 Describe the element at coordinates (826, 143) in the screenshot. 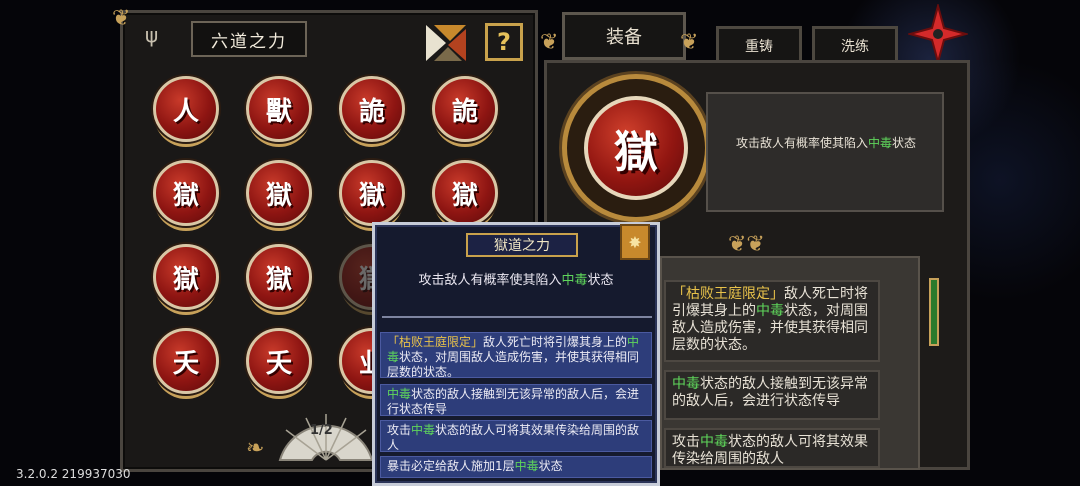

I see `equipped-description: 攻击敌人有概率使其陷入中毒状态` at that location.